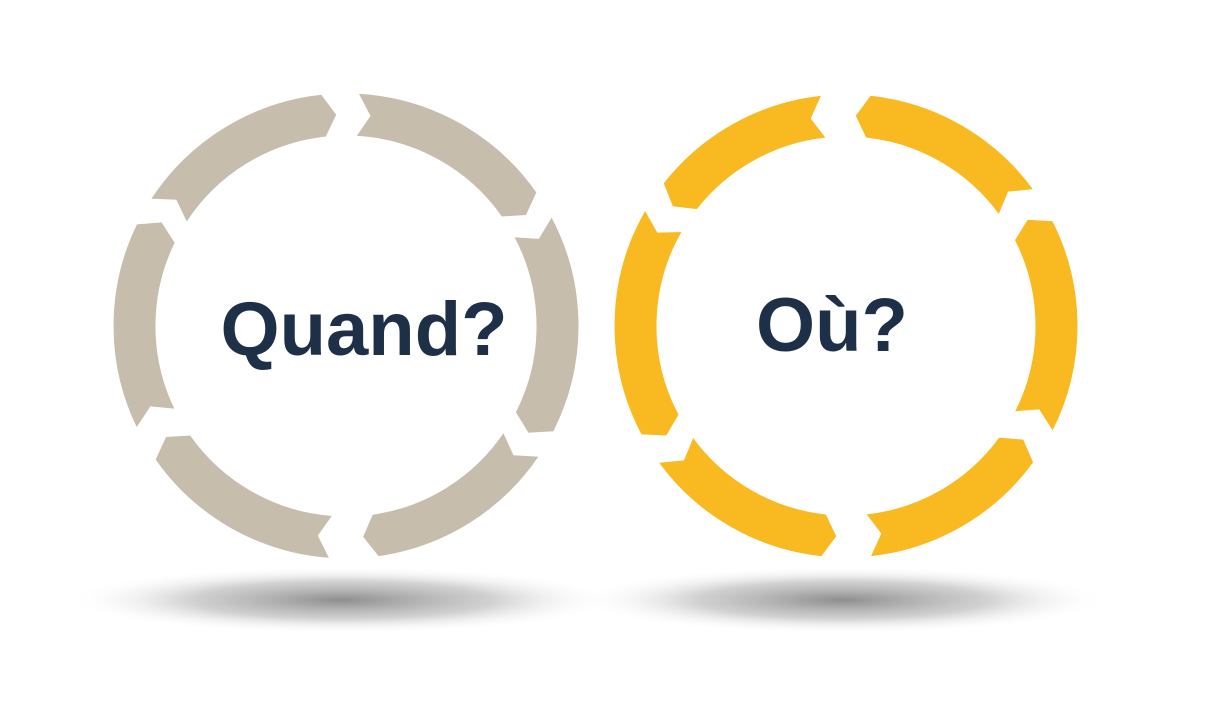 The width and height of the screenshot is (1209, 701). I want to click on label-ou: Où?, so click(832, 325).